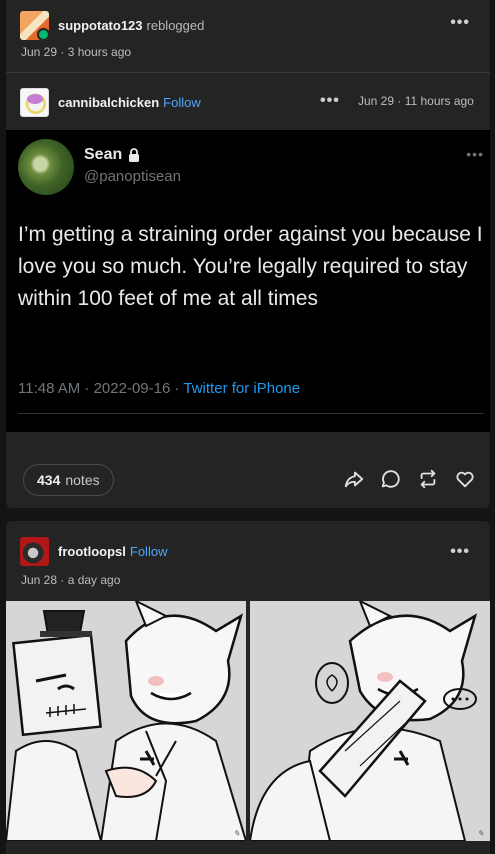 The height and width of the screenshot is (854, 495). Describe the element at coordinates (34, 551) in the screenshot. I see `avatar-frootloopsl` at that location.